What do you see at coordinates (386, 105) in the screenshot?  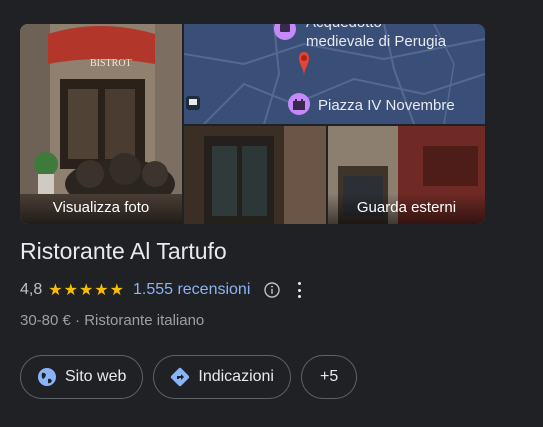 I see `piazza-label: Piazza IV Novembre` at bounding box center [386, 105].